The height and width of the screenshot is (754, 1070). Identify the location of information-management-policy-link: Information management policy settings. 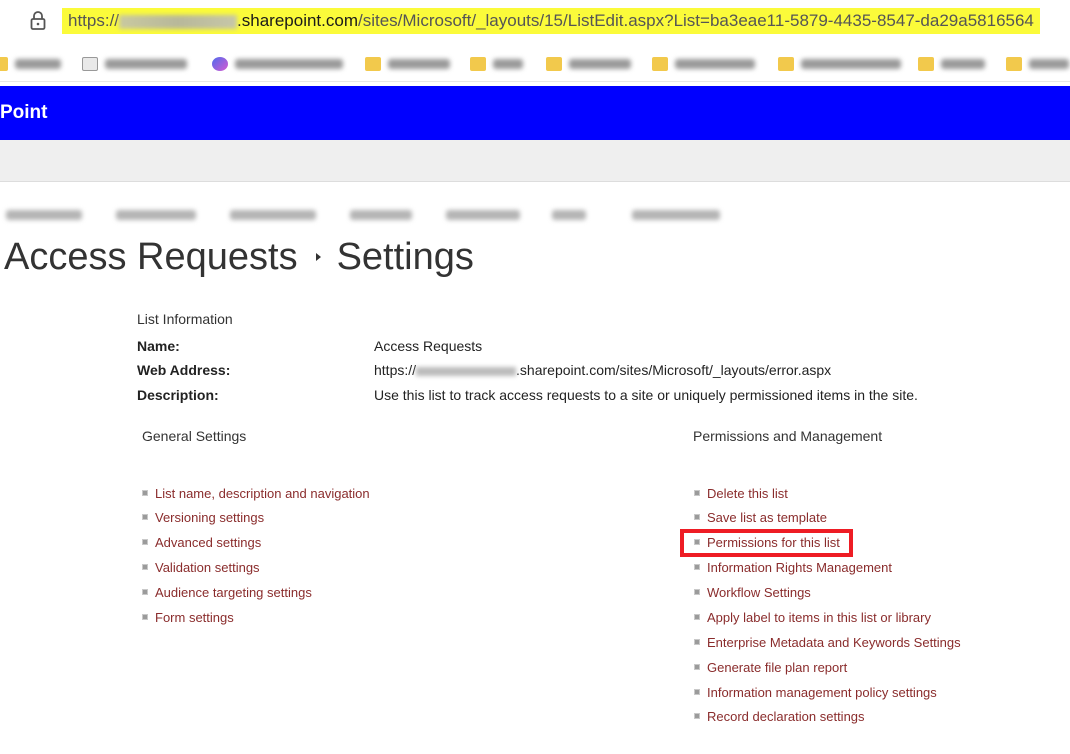
(815, 692).